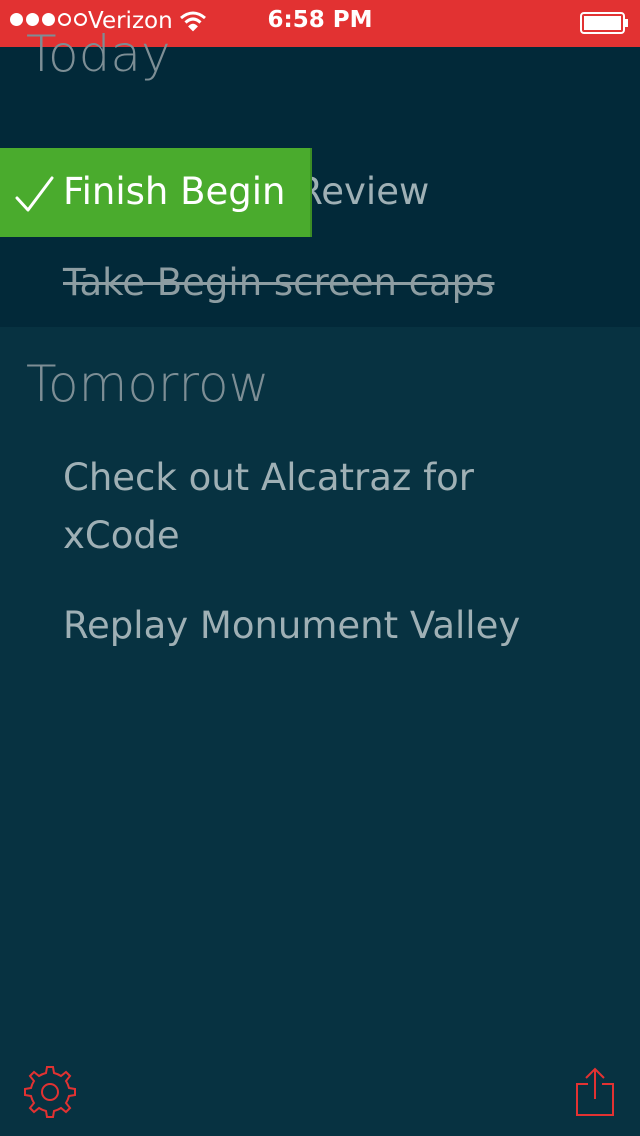 Image resolution: width=640 pixels, height=1136 pixels. What do you see at coordinates (98, 54) in the screenshot?
I see `section-title-today: Today` at bounding box center [98, 54].